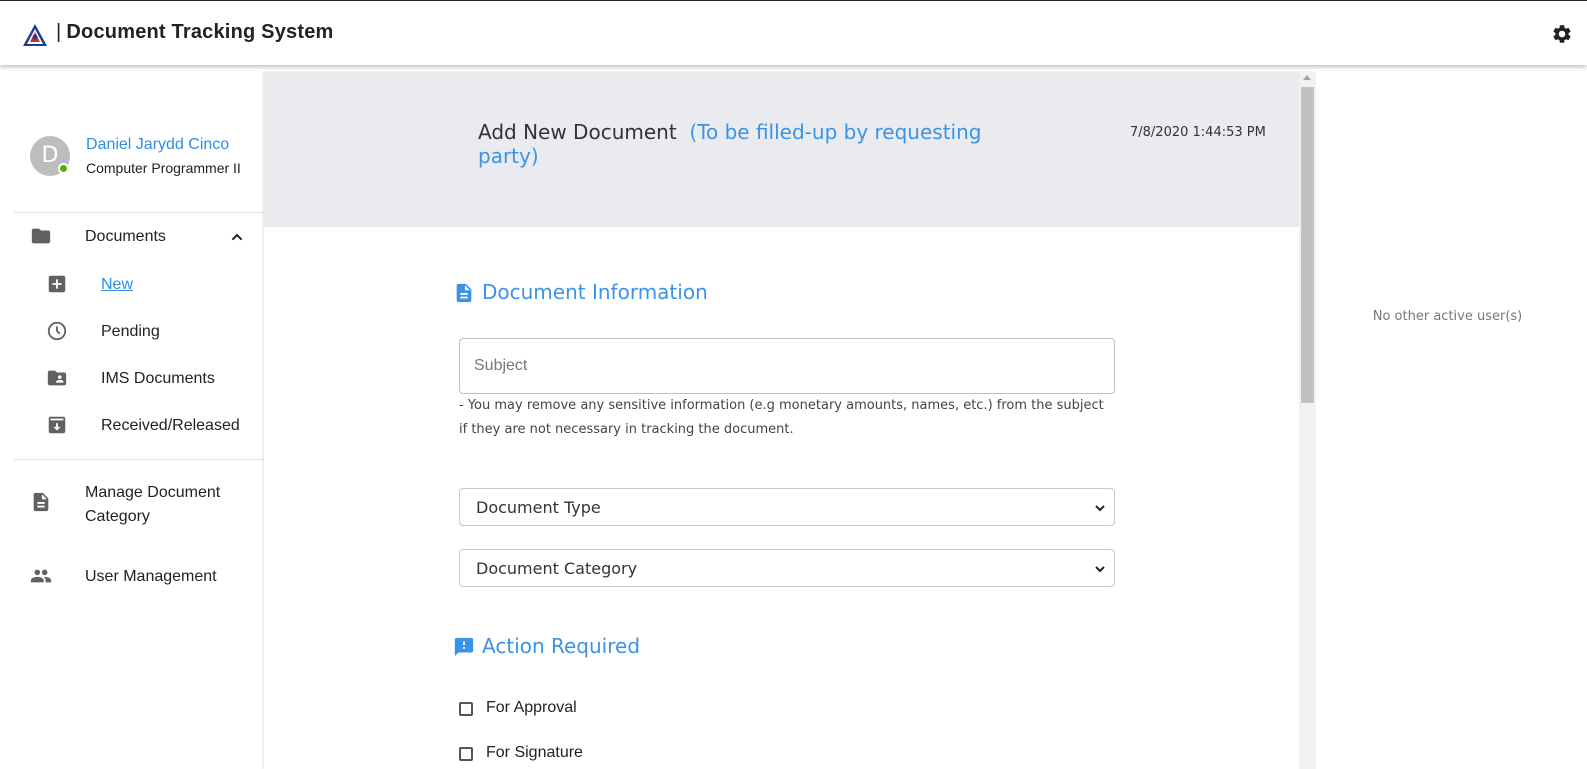 The height and width of the screenshot is (769, 1587). What do you see at coordinates (577, 132) in the screenshot?
I see `page-title-text: Add New Document` at bounding box center [577, 132].